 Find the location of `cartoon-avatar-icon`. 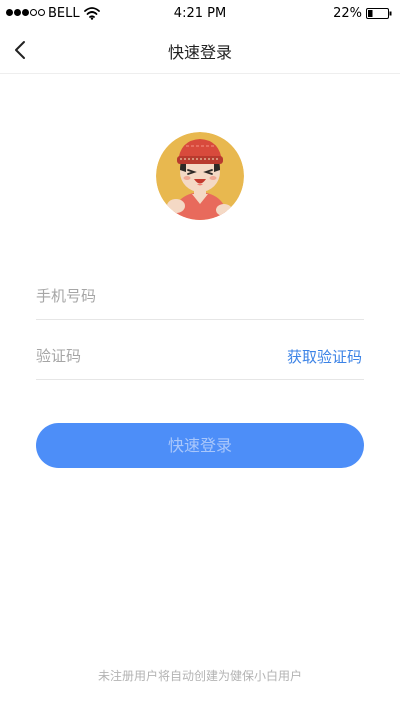

cartoon-avatar-icon is located at coordinates (200, 176).